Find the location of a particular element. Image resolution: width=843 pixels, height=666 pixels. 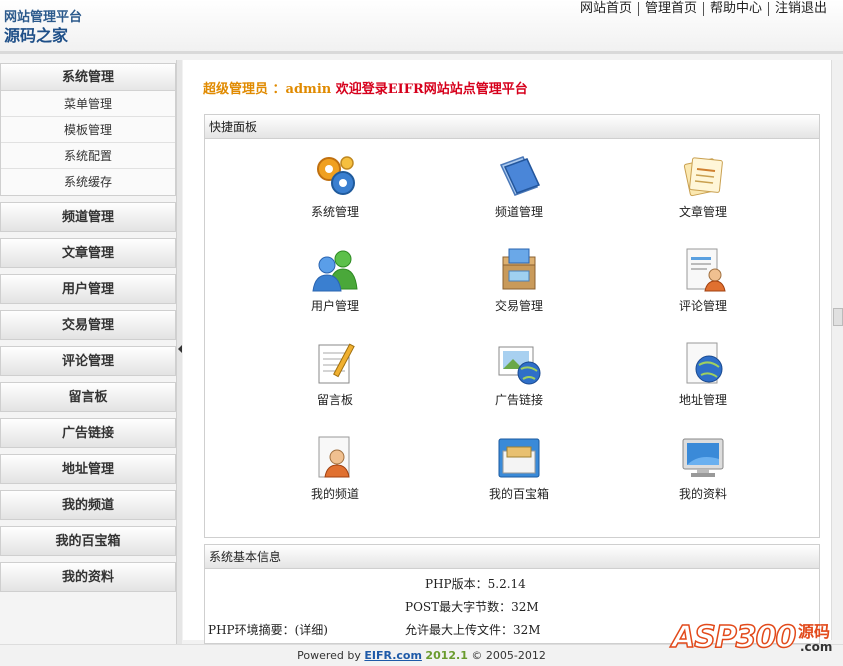

tile-label: 系统管理 is located at coordinates (334, 212).